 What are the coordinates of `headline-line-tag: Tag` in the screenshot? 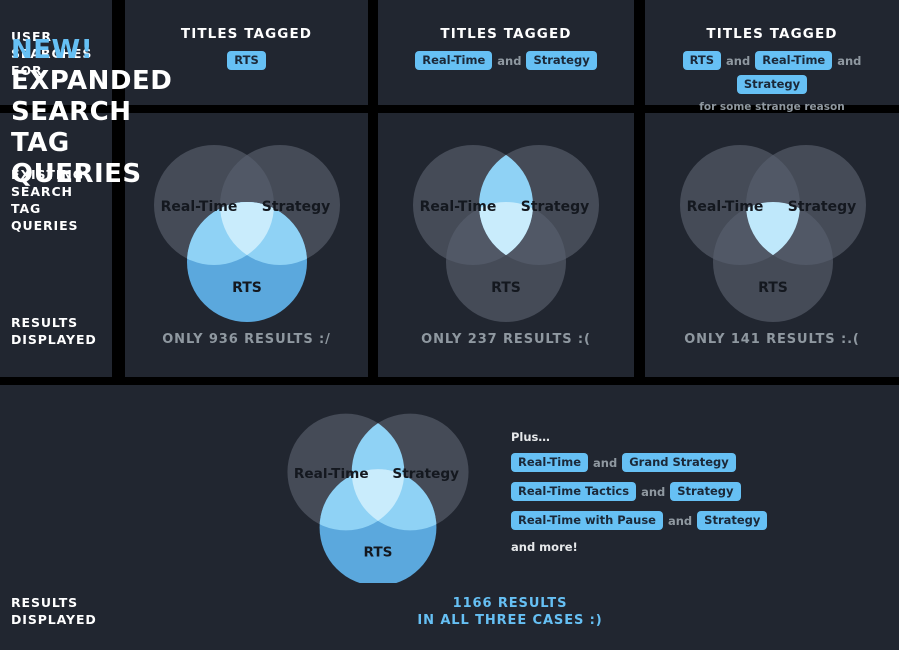 It's located at (40, 143).